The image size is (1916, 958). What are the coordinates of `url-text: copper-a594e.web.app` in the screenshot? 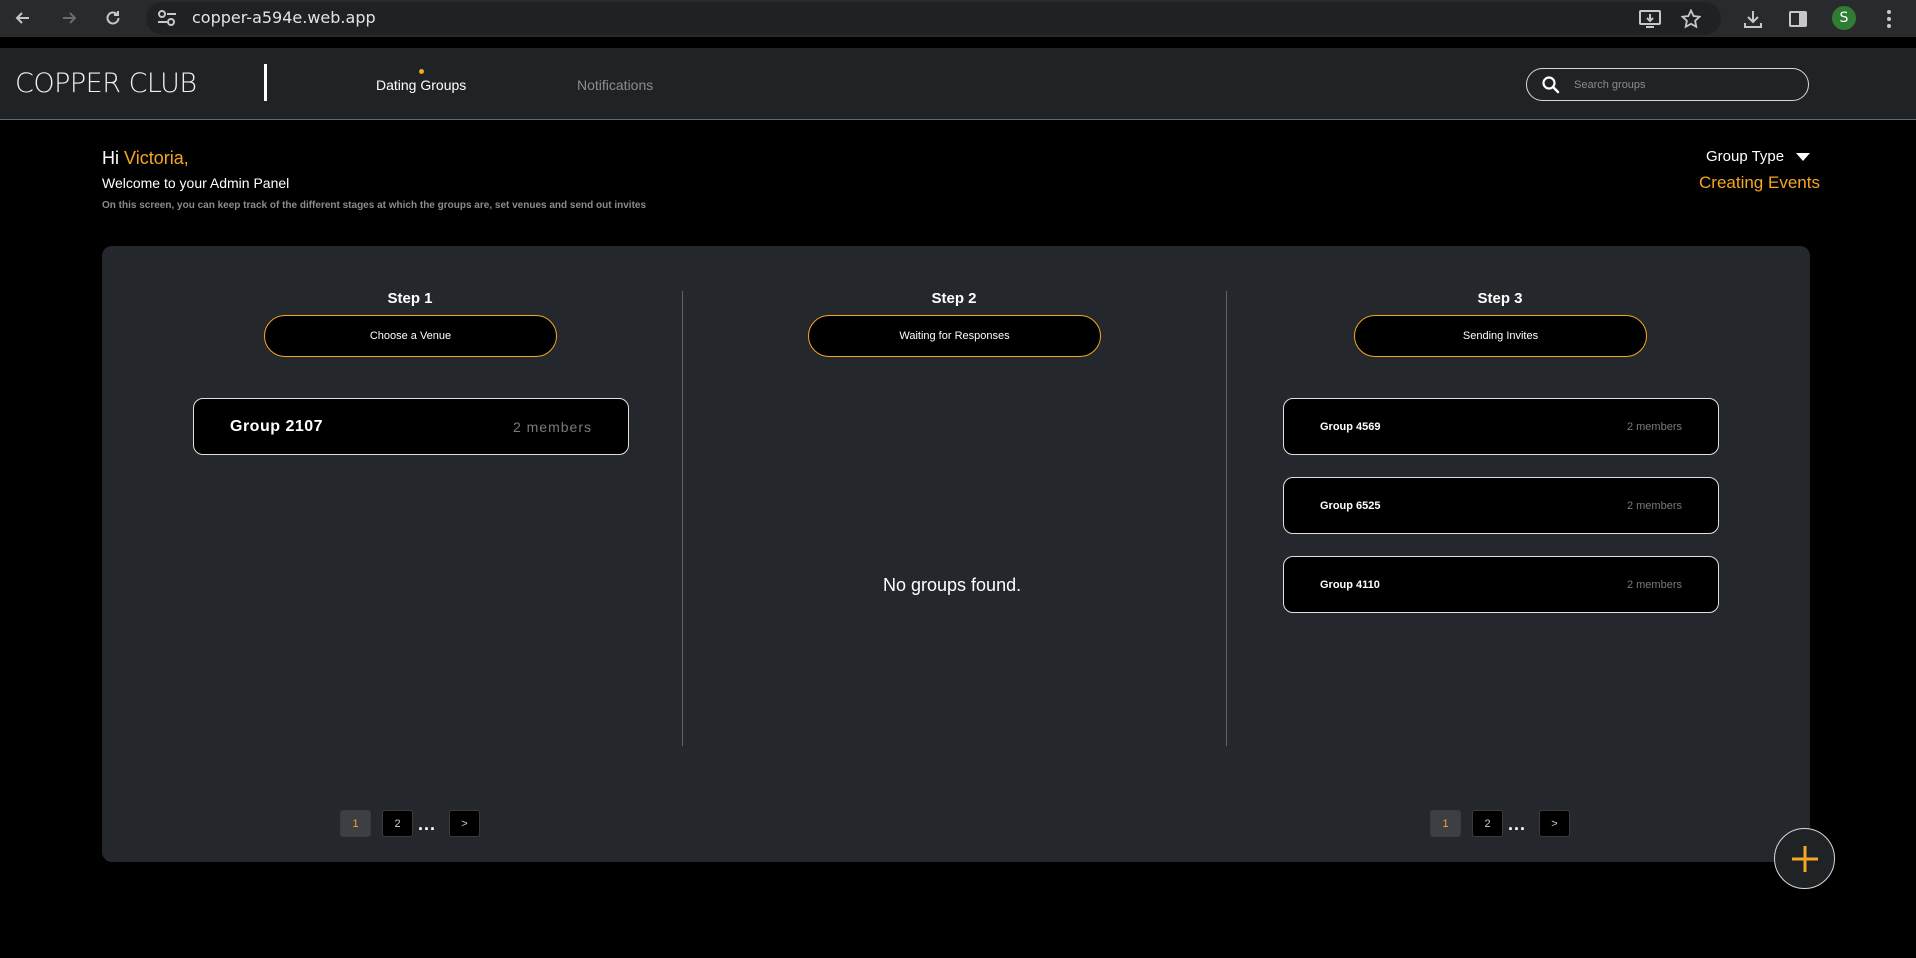 It's located at (284, 17).